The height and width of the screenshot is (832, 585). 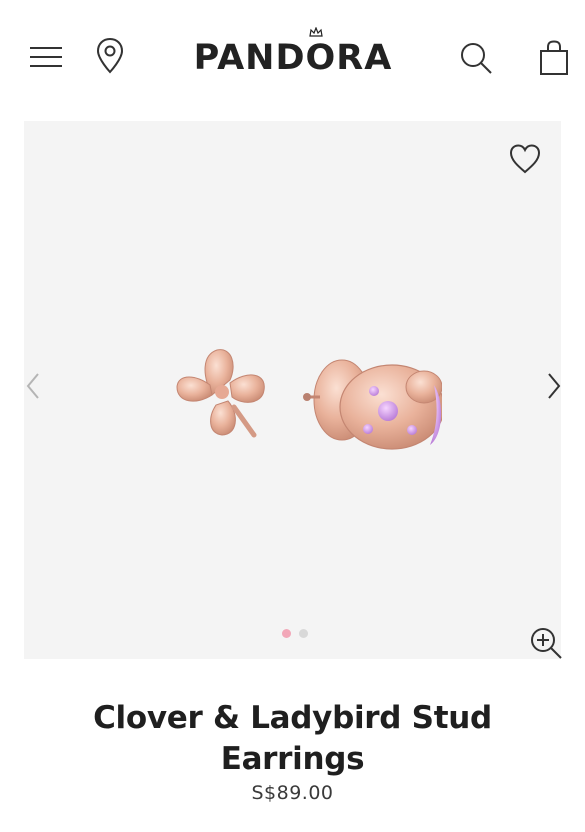 I want to click on search-icon, so click(x=476, y=58).